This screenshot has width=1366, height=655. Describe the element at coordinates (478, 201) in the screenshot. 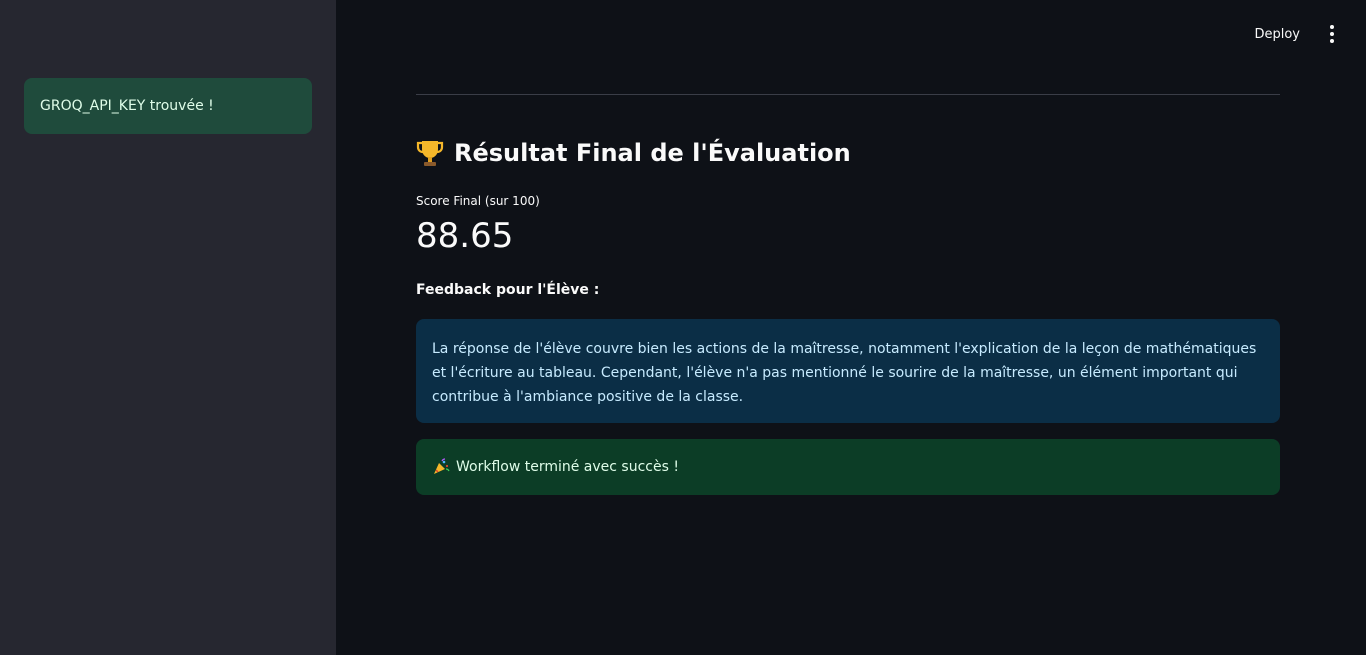

I see `metric-label: Score Final (sur 100)` at that location.